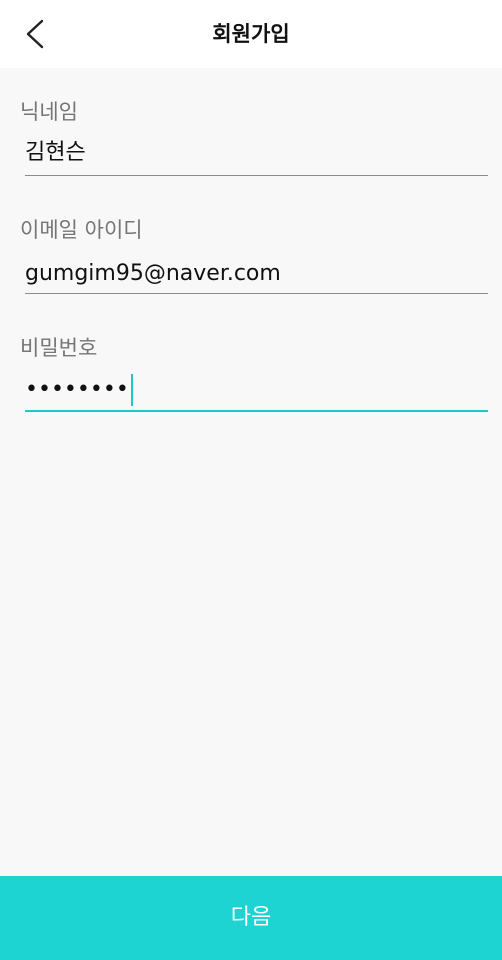 This screenshot has height=960, width=502. Describe the element at coordinates (81, 230) in the screenshot. I see `email-label: 이메일 아이디` at that location.